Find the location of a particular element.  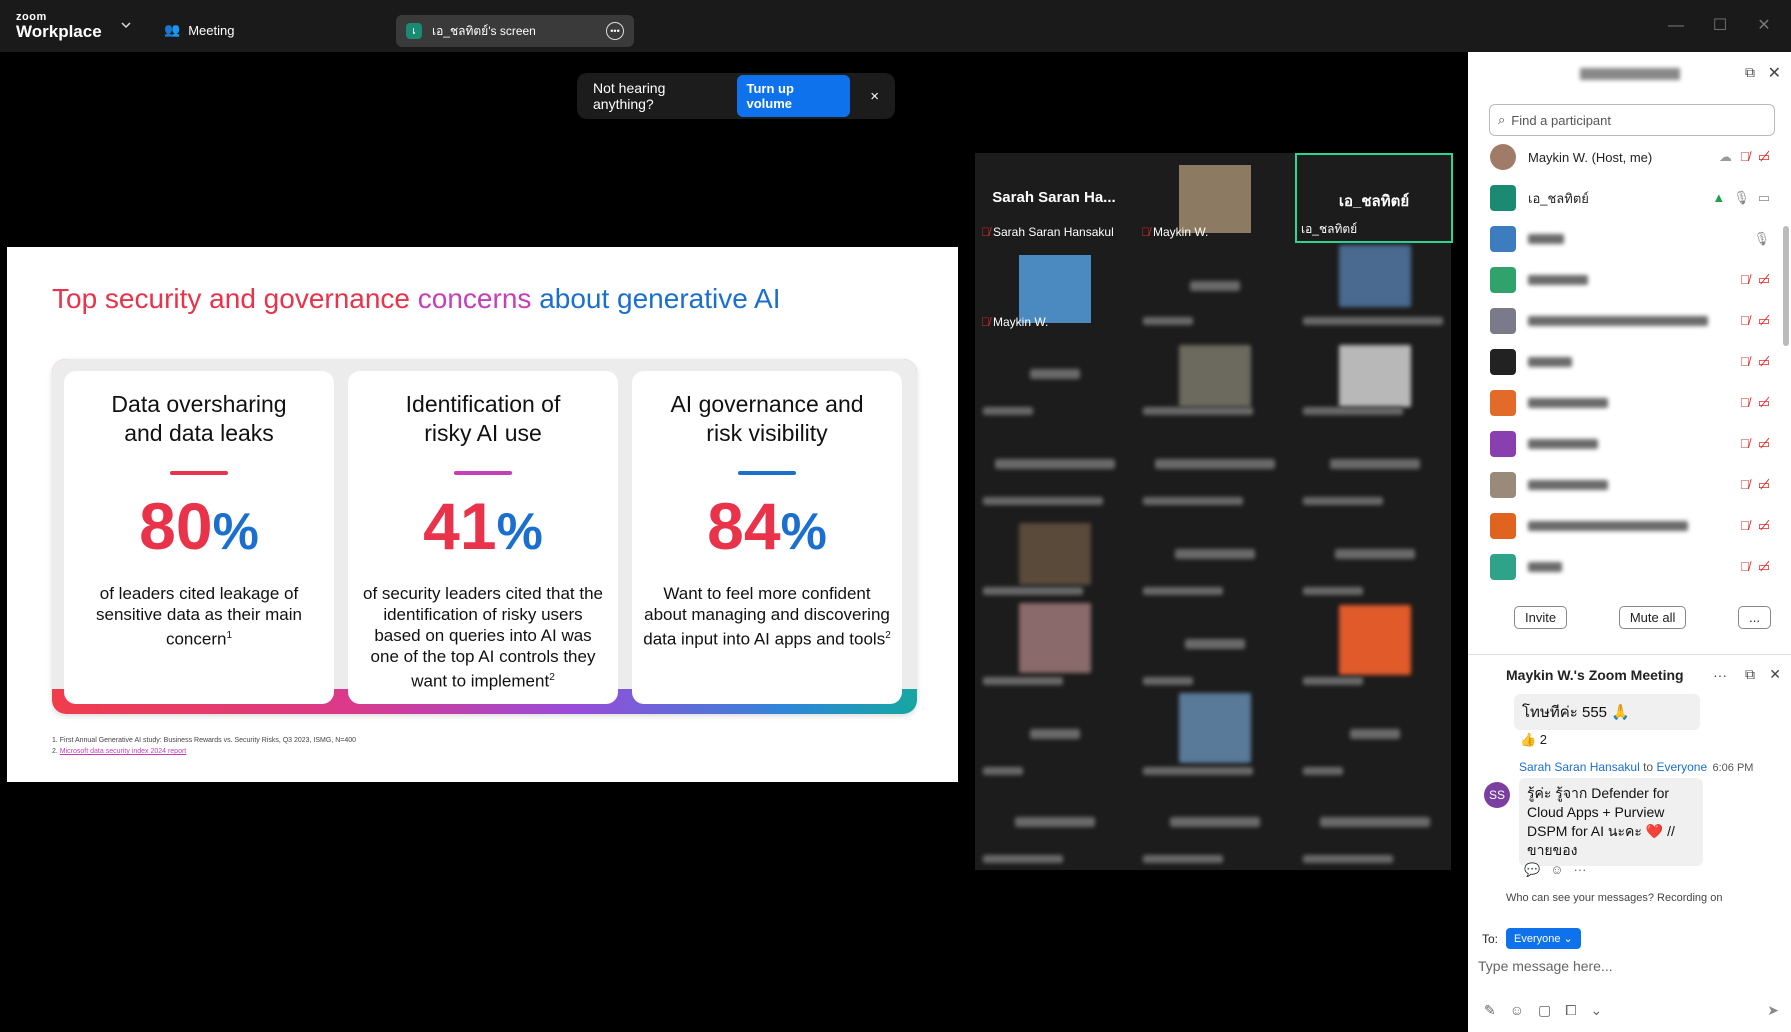

mute-all-button: Mute all is located at coordinates (1652, 617).